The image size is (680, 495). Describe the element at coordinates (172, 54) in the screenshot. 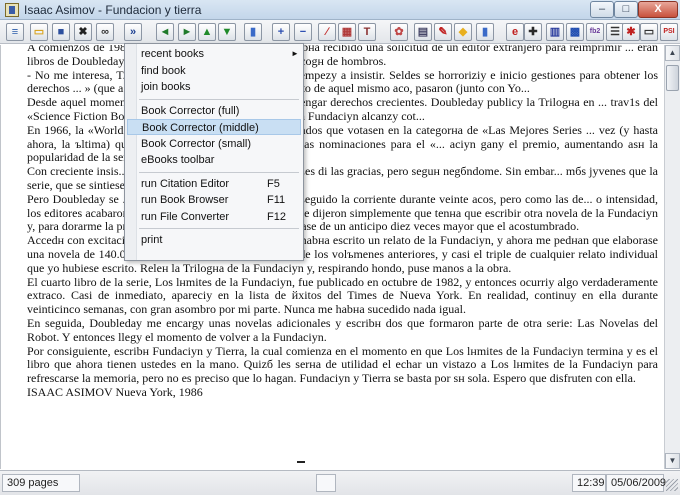

I see `menu-item-label: recent books` at that location.